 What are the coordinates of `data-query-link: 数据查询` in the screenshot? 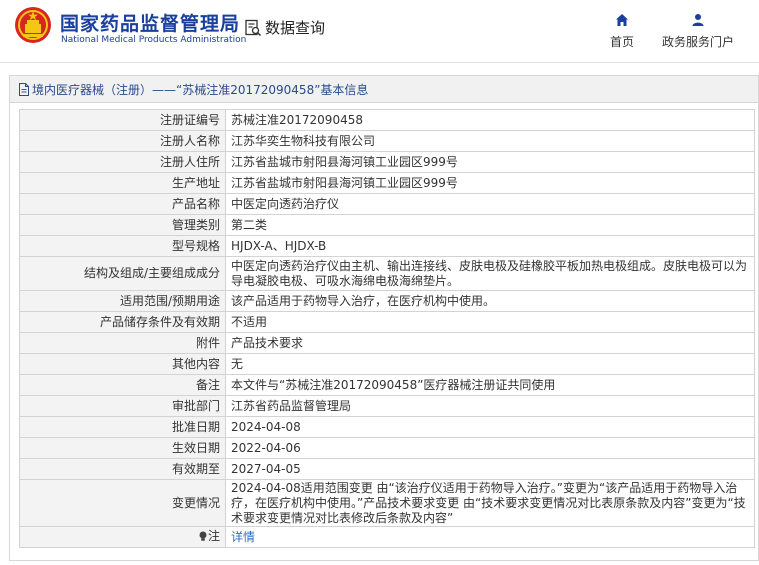 It's located at (284, 27).